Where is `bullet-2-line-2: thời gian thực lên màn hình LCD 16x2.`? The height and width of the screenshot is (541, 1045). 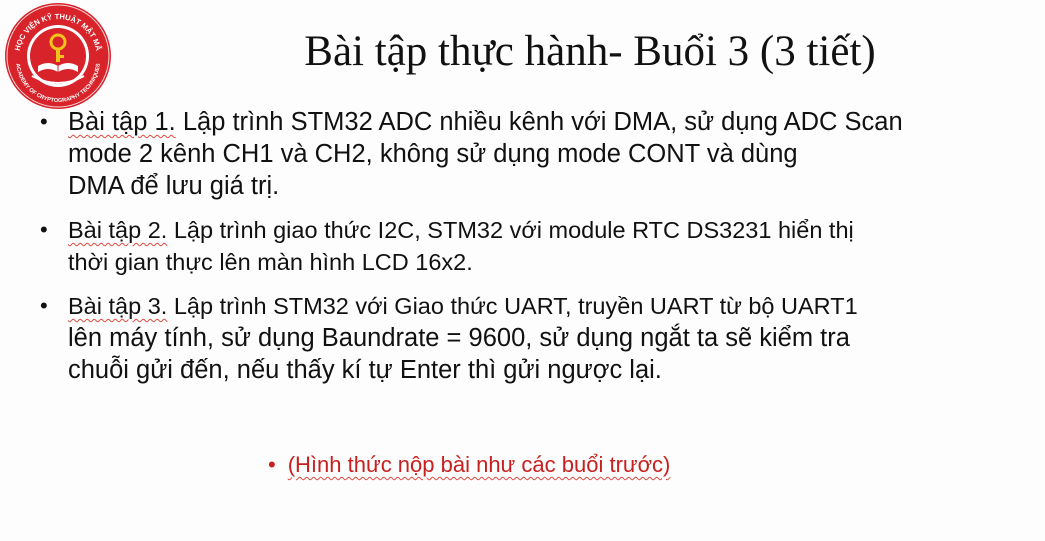 bullet-2-line-2: thời gian thực lên màn hình LCD 16x2. is located at coordinates (270, 262).